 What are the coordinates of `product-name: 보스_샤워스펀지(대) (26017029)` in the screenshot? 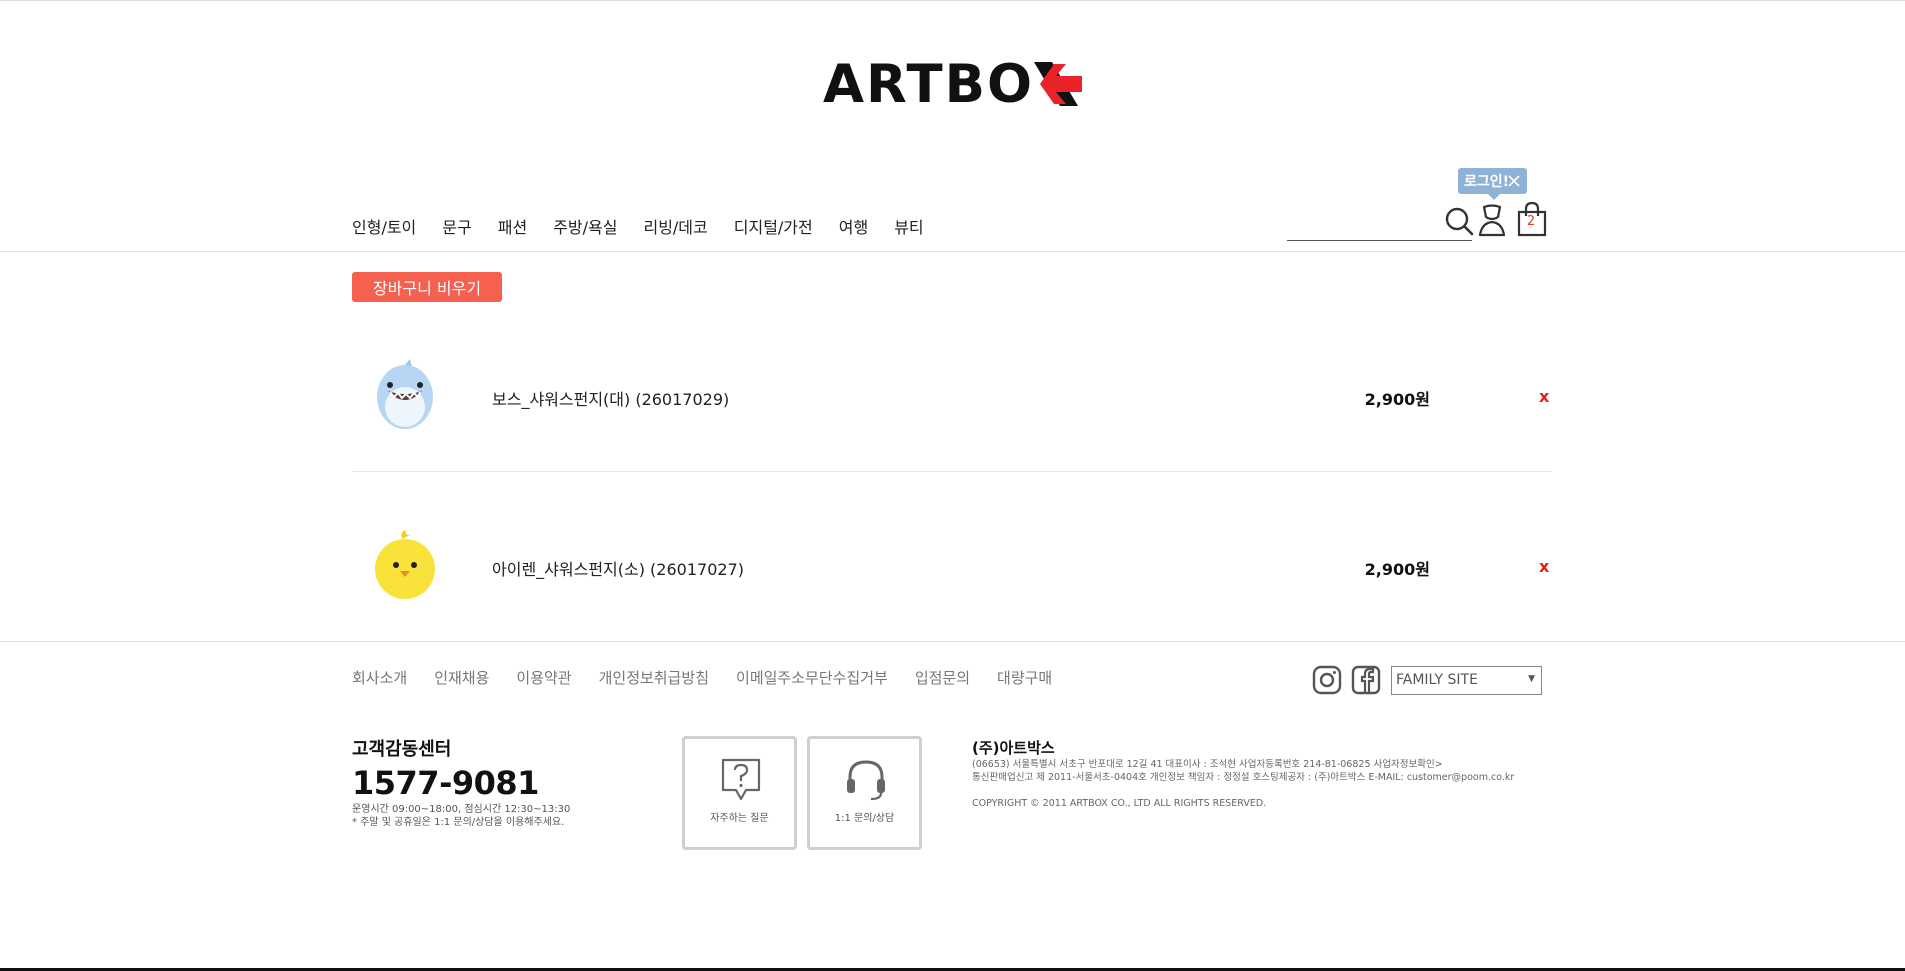 It's located at (610, 398).